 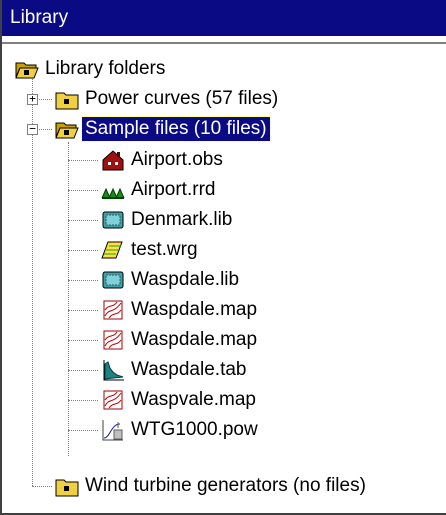 I want to click on tree-file: Waspdale.lib, so click(x=171, y=280).